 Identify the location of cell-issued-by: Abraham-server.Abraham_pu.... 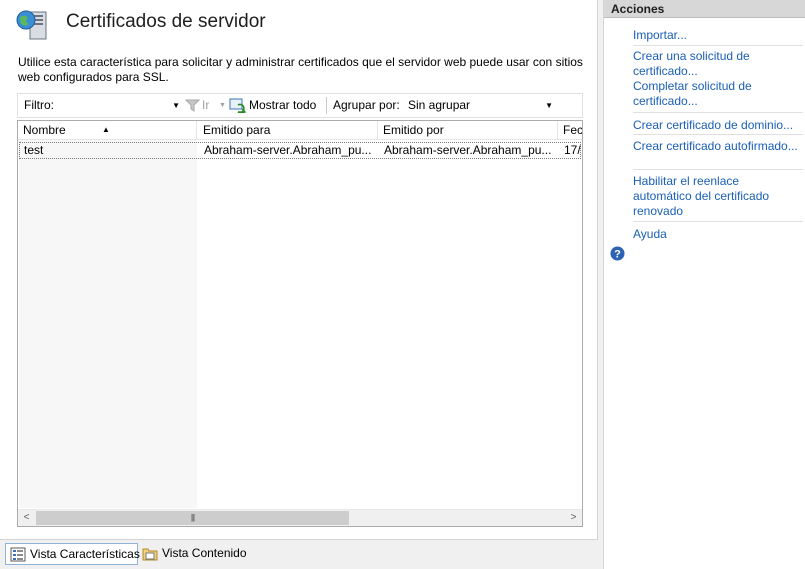
(468, 150).